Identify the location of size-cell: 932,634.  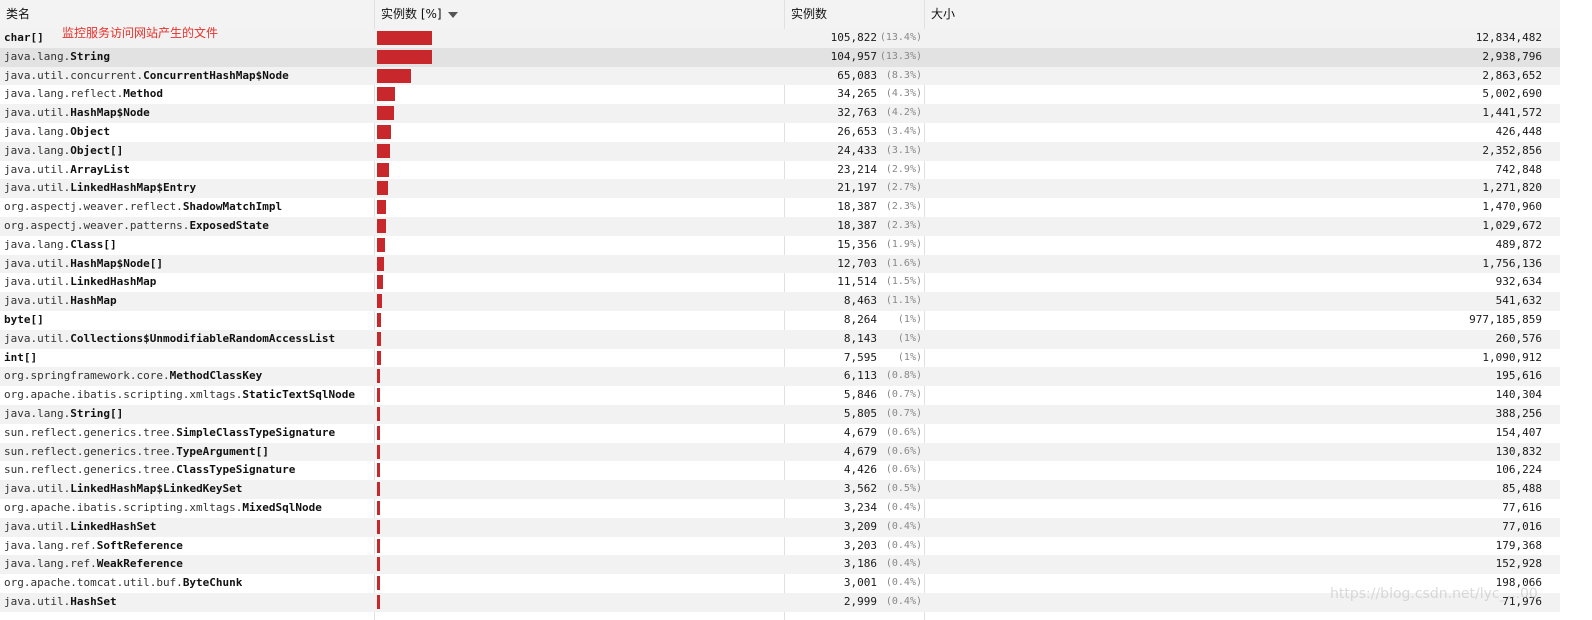
(1518, 282).